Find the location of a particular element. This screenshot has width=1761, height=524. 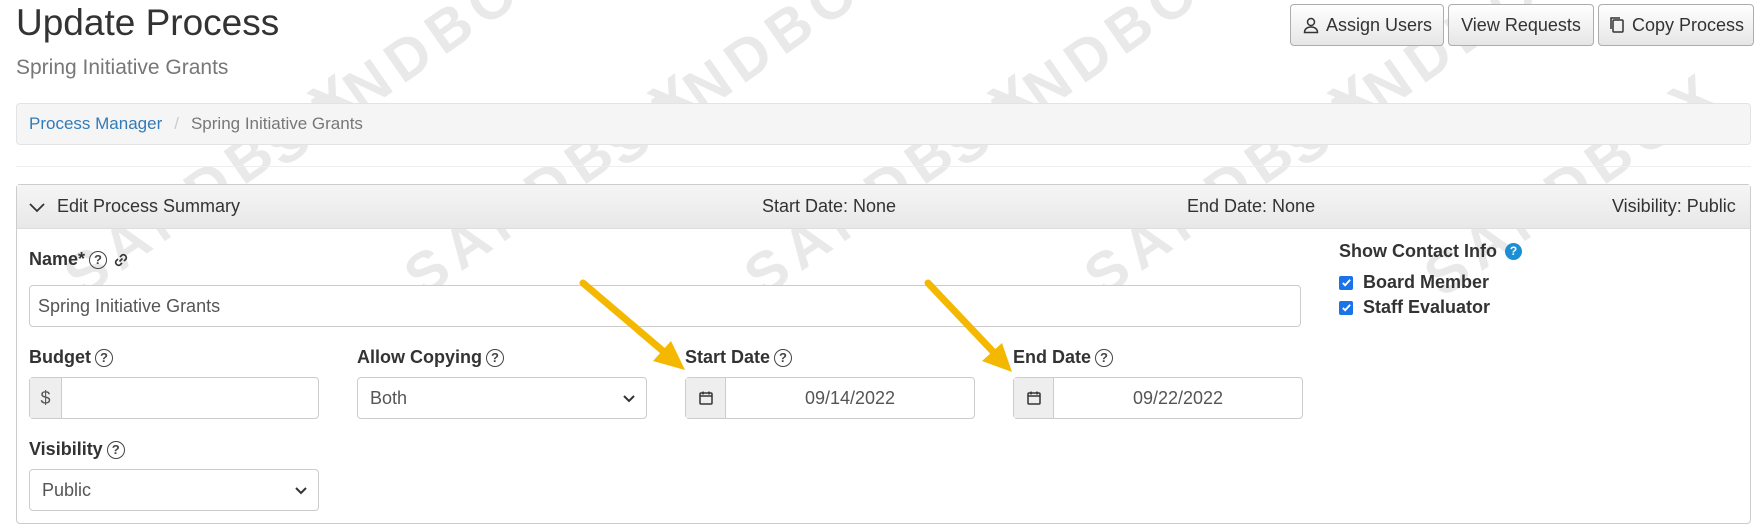

visibility-label: Visibility ? is located at coordinates (77, 449).